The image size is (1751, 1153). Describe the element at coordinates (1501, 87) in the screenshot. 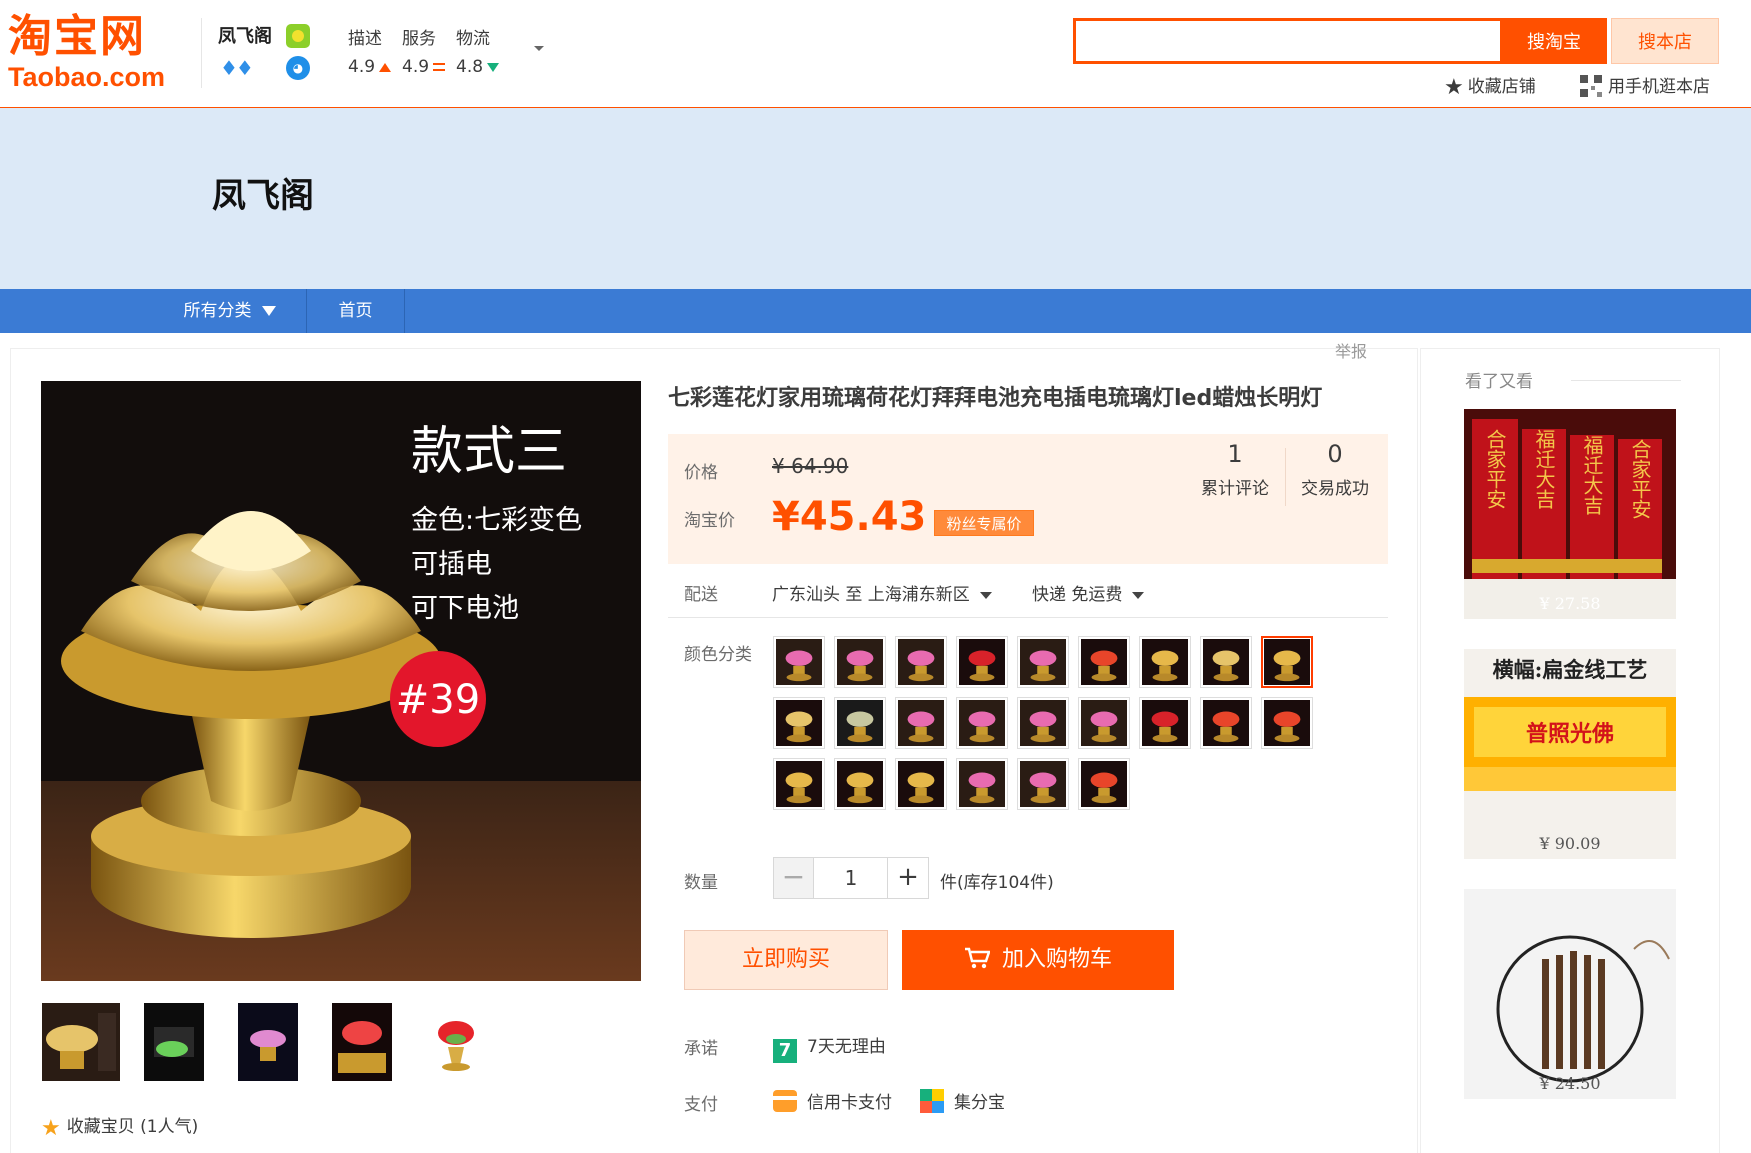

I see `favorite-shop-label: 收藏店铺` at that location.